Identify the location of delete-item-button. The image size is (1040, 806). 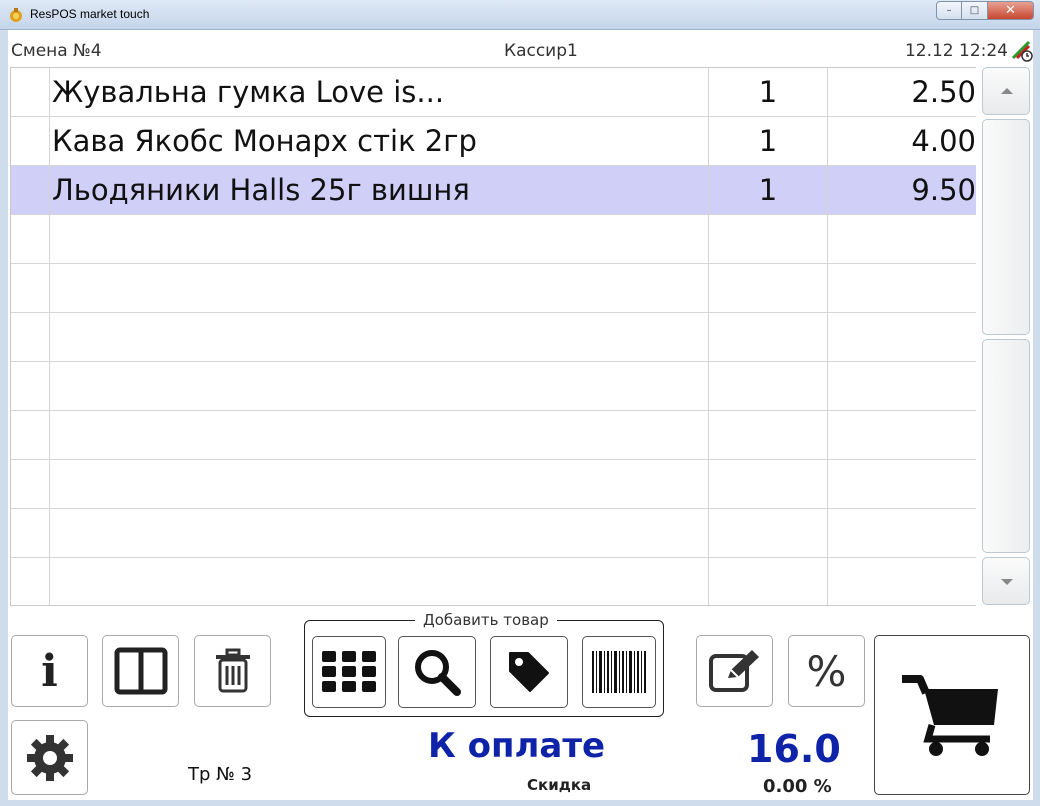
(232, 671).